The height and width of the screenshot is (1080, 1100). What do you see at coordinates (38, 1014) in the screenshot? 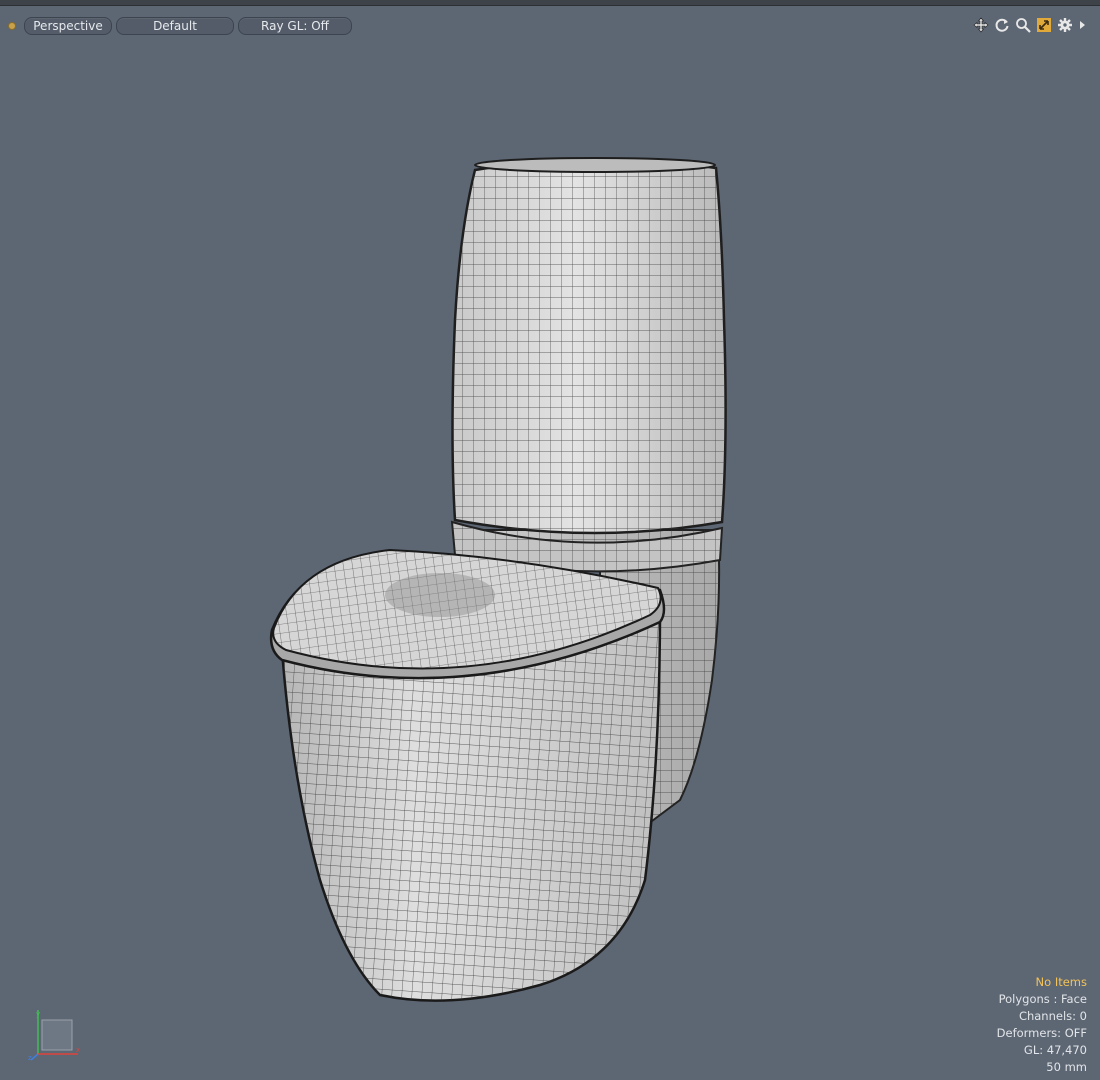
I see `axis-y-label: y` at bounding box center [38, 1014].